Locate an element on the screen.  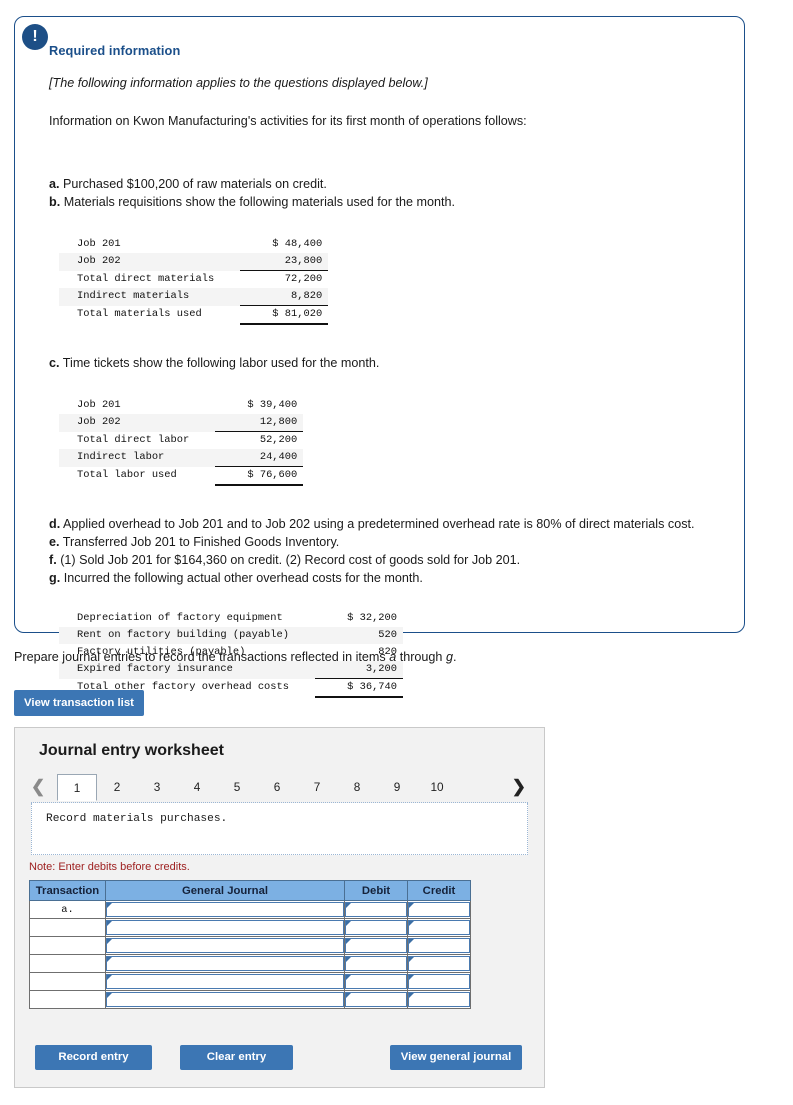
row-label: Job 201 is located at coordinates (99, 244).